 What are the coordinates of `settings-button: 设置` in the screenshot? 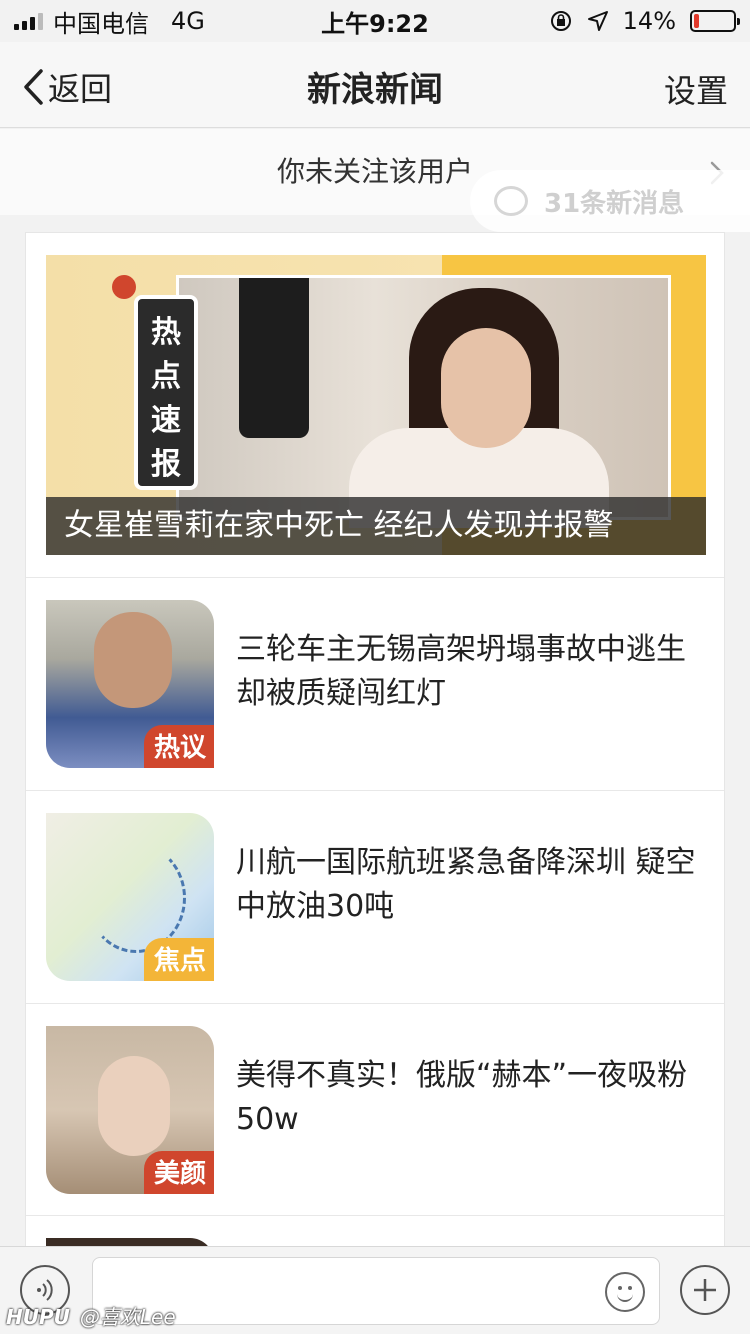 It's located at (696, 89).